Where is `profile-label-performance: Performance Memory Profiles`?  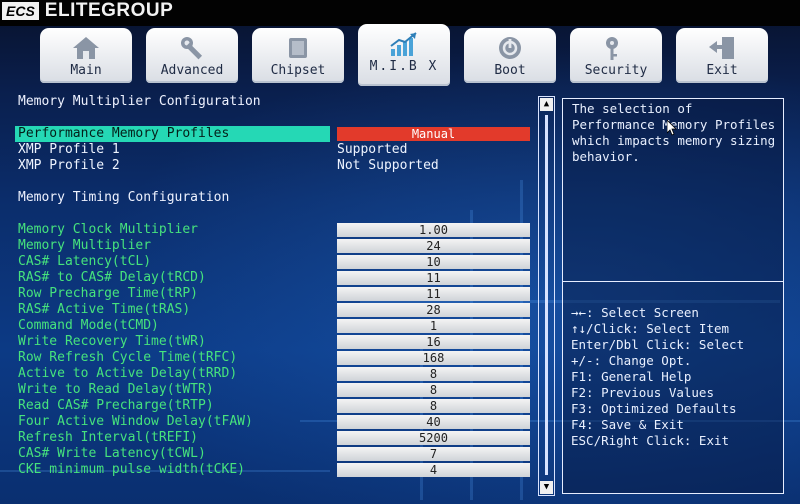 profile-label-performance: Performance Memory Profiles is located at coordinates (123, 134).